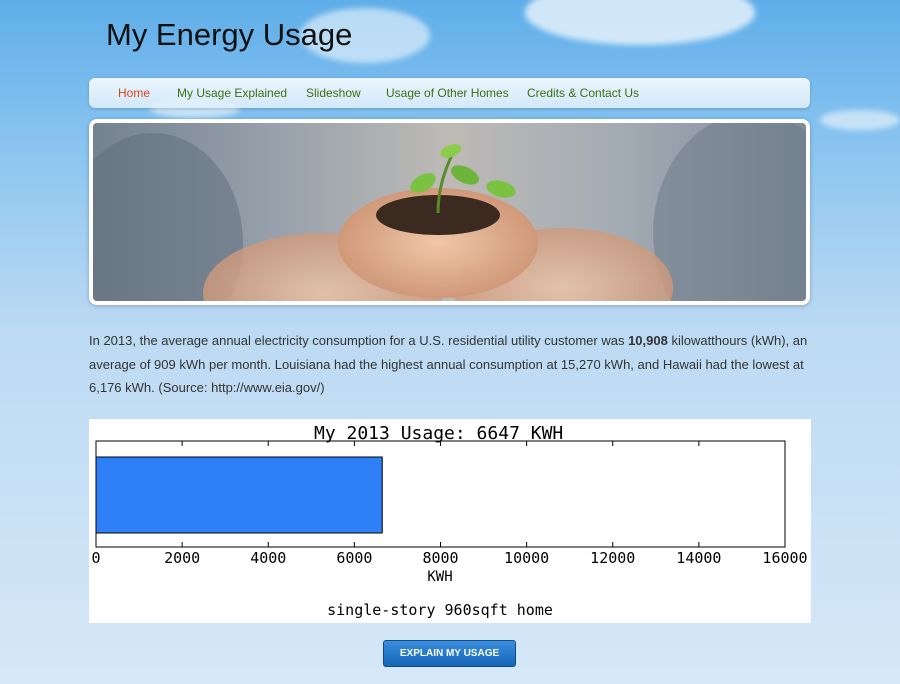 The height and width of the screenshot is (684, 900). What do you see at coordinates (526, 558) in the screenshot?
I see `x-tick-label: 10000` at bounding box center [526, 558].